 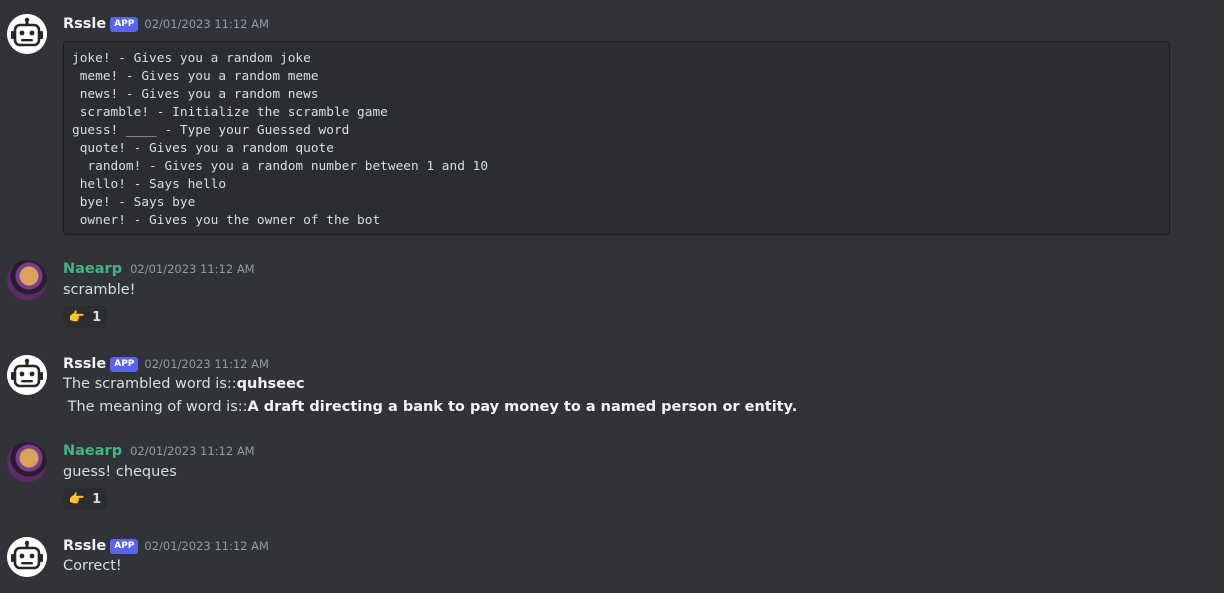 What do you see at coordinates (150, 384) in the screenshot?
I see `scrambled-label: The scrambled word is::` at bounding box center [150, 384].